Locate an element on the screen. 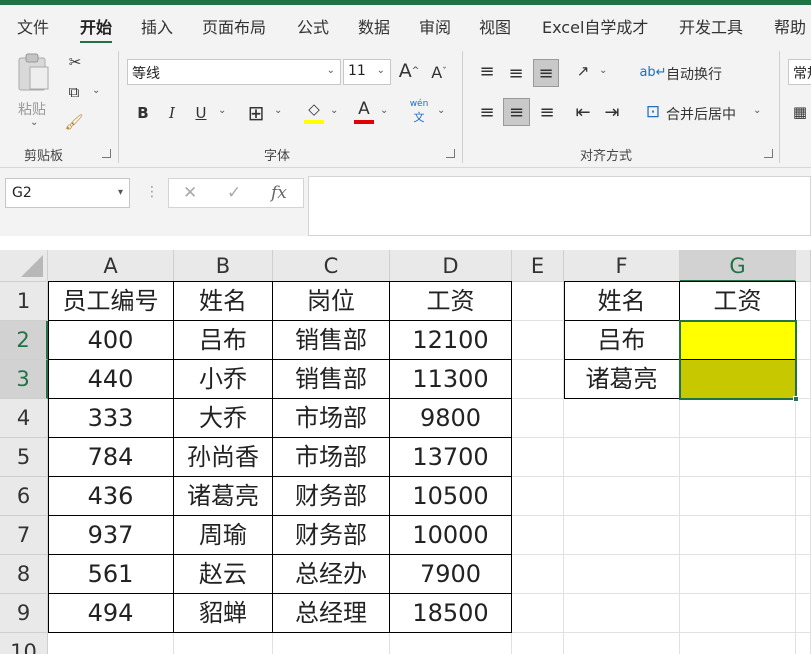  row-header-9: 9 is located at coordinates (24, 613).